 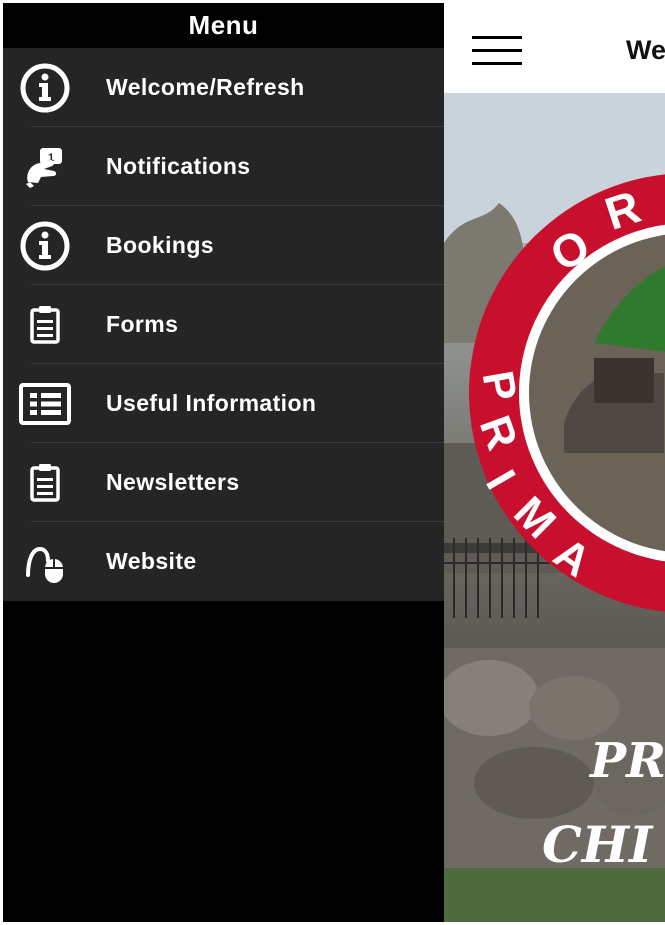 I want to click on menu-item-website: Website, so click(x=223, y=561).